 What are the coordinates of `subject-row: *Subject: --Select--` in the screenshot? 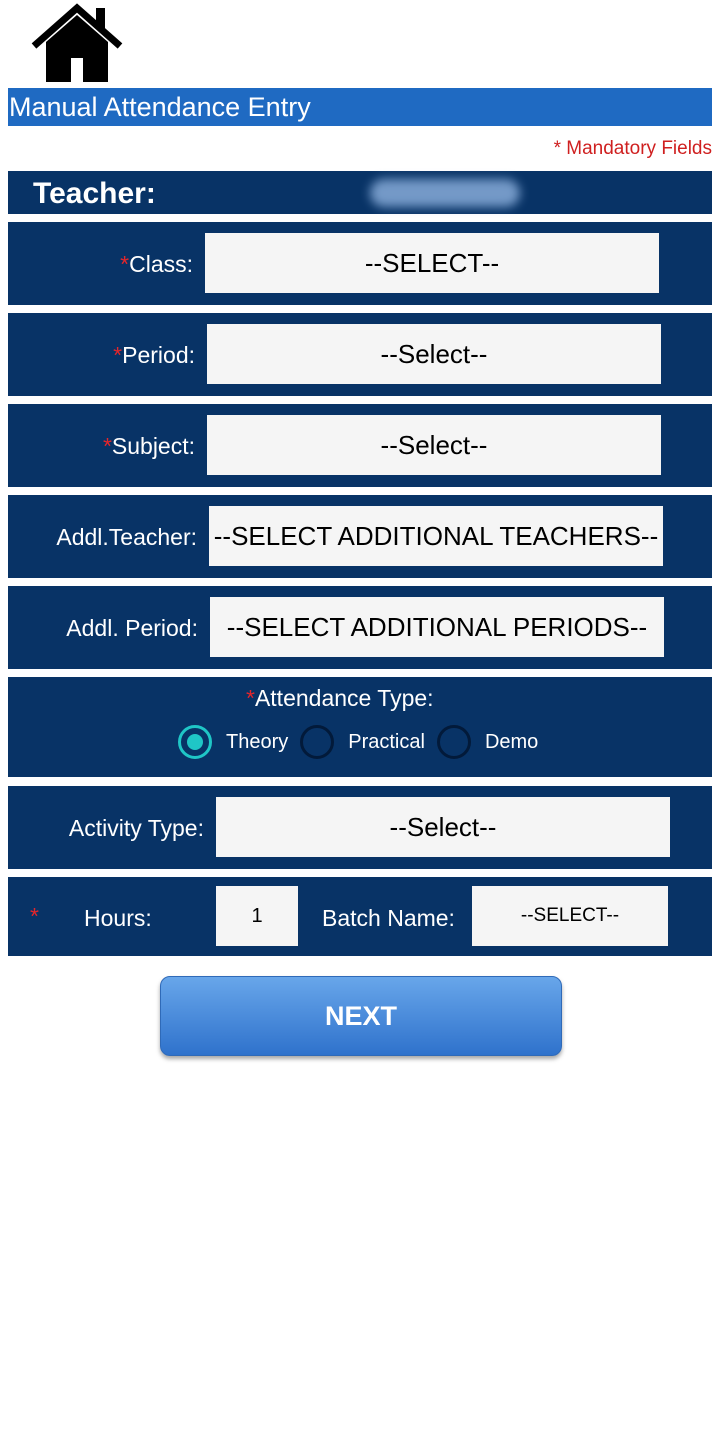 It's located at (360, 445).